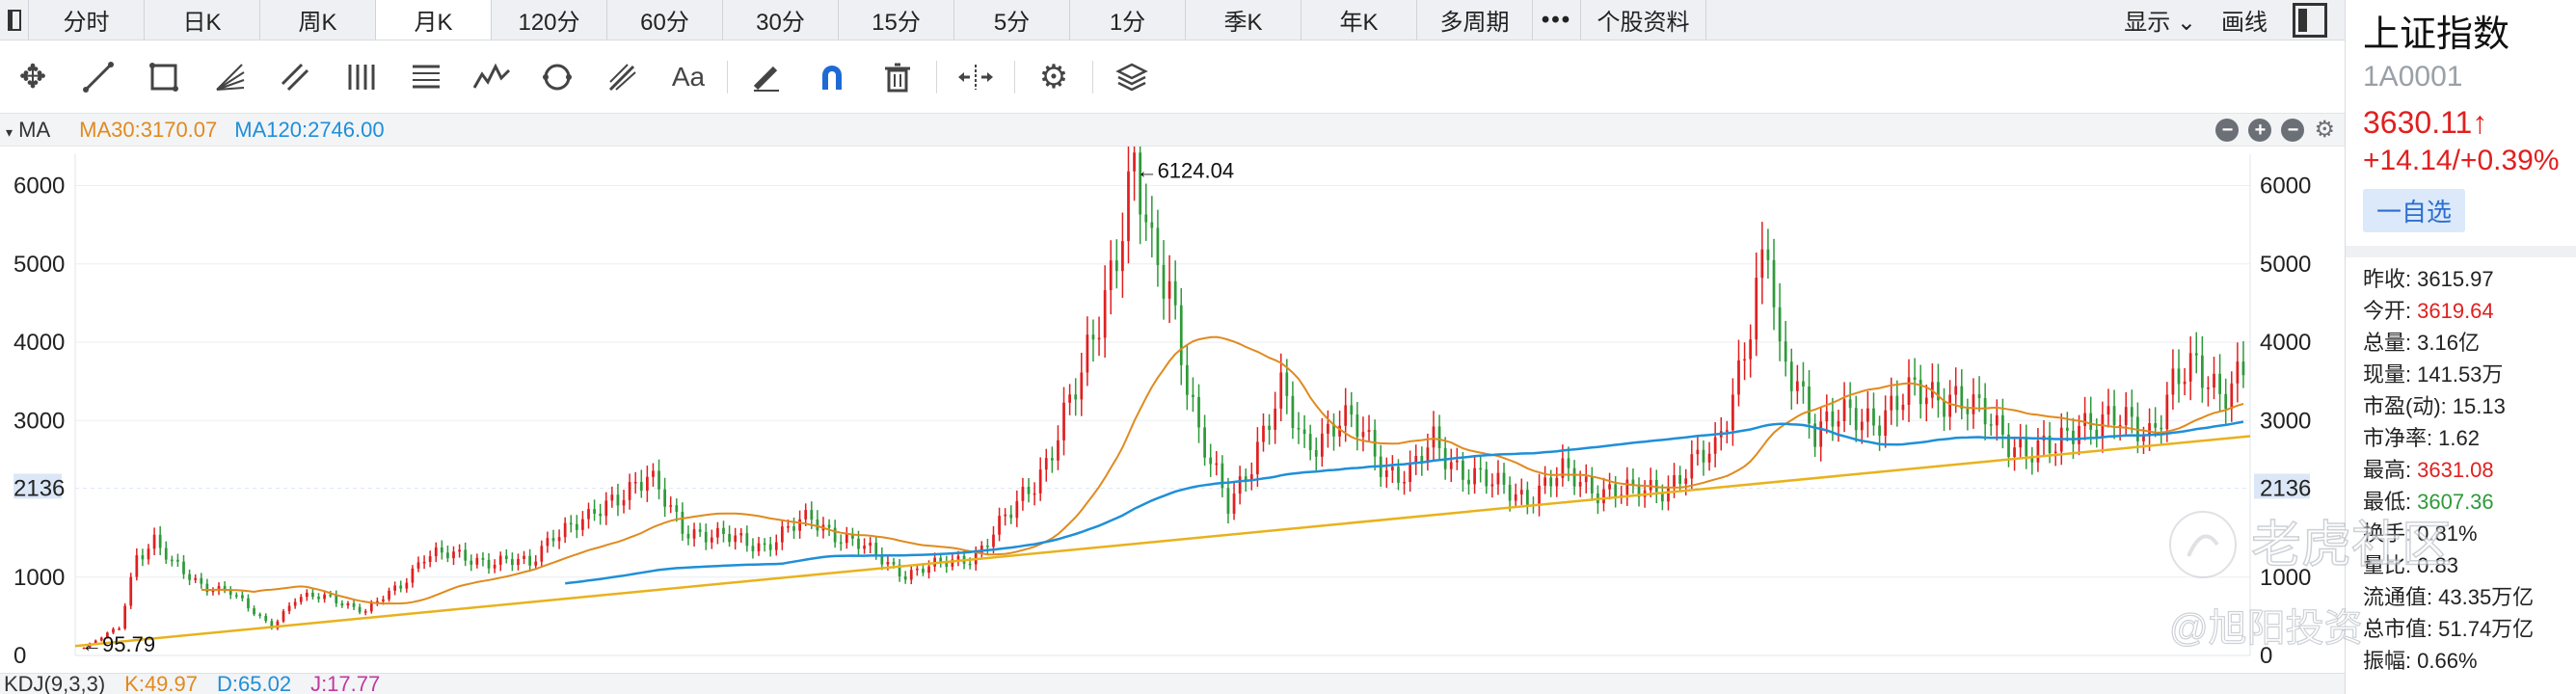 The width and height of the screenshot is (2576, 694). What do you see at coordinates (1012, 20) in the screenshot?
I see `tab-8: 5分` at bounding box center [1012, 20].